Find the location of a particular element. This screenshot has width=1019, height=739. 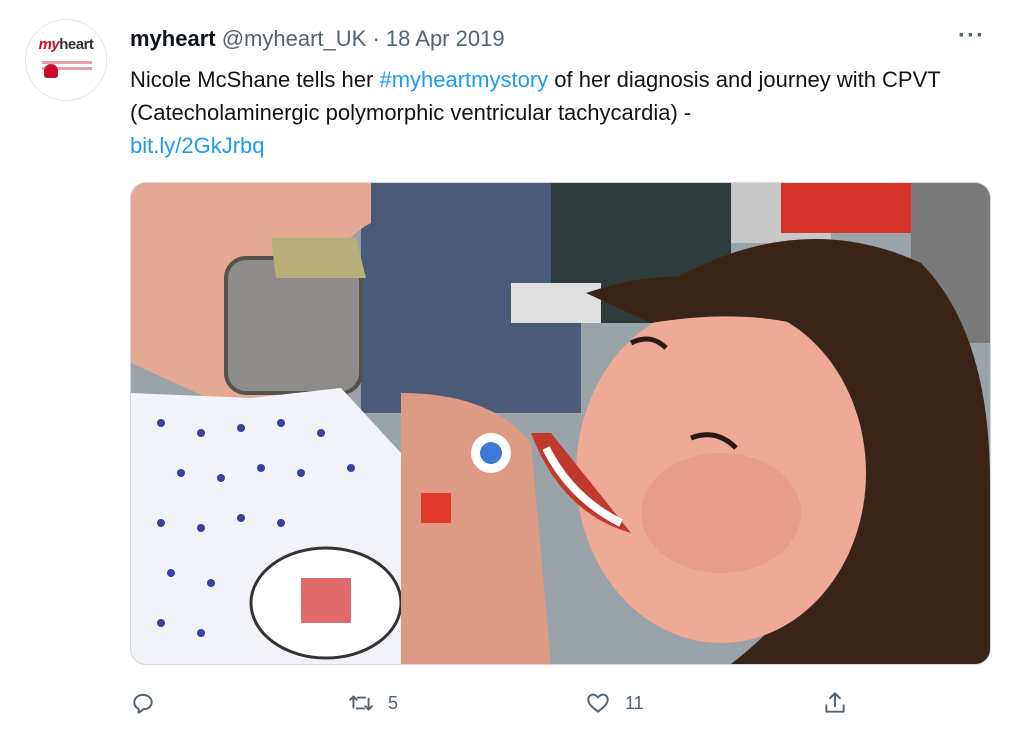

retweet-button: 5 is located at coordinates (373, 703).